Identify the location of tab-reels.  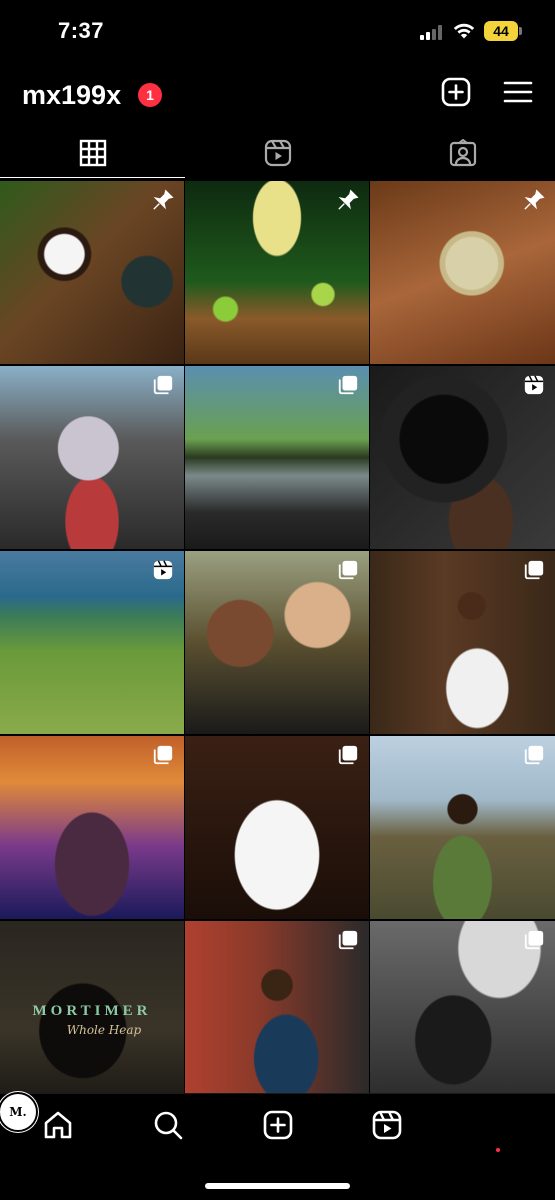
(277, 153).